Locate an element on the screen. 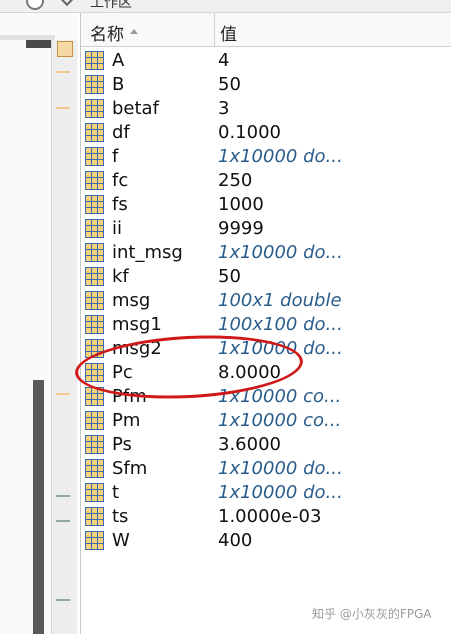 Image resolution: width=451 pixels, height=634 pixels. variable-name: df is located at coordinates (121, 132).